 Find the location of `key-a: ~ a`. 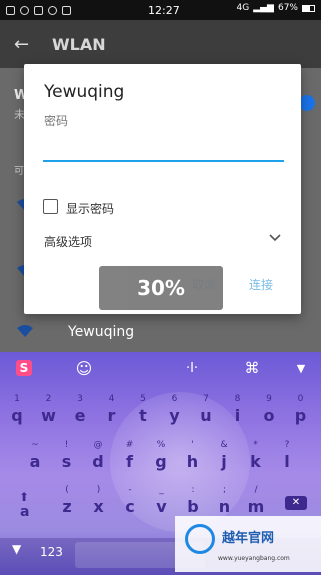

key-a: ~ a is located at coordinates (35, 459).